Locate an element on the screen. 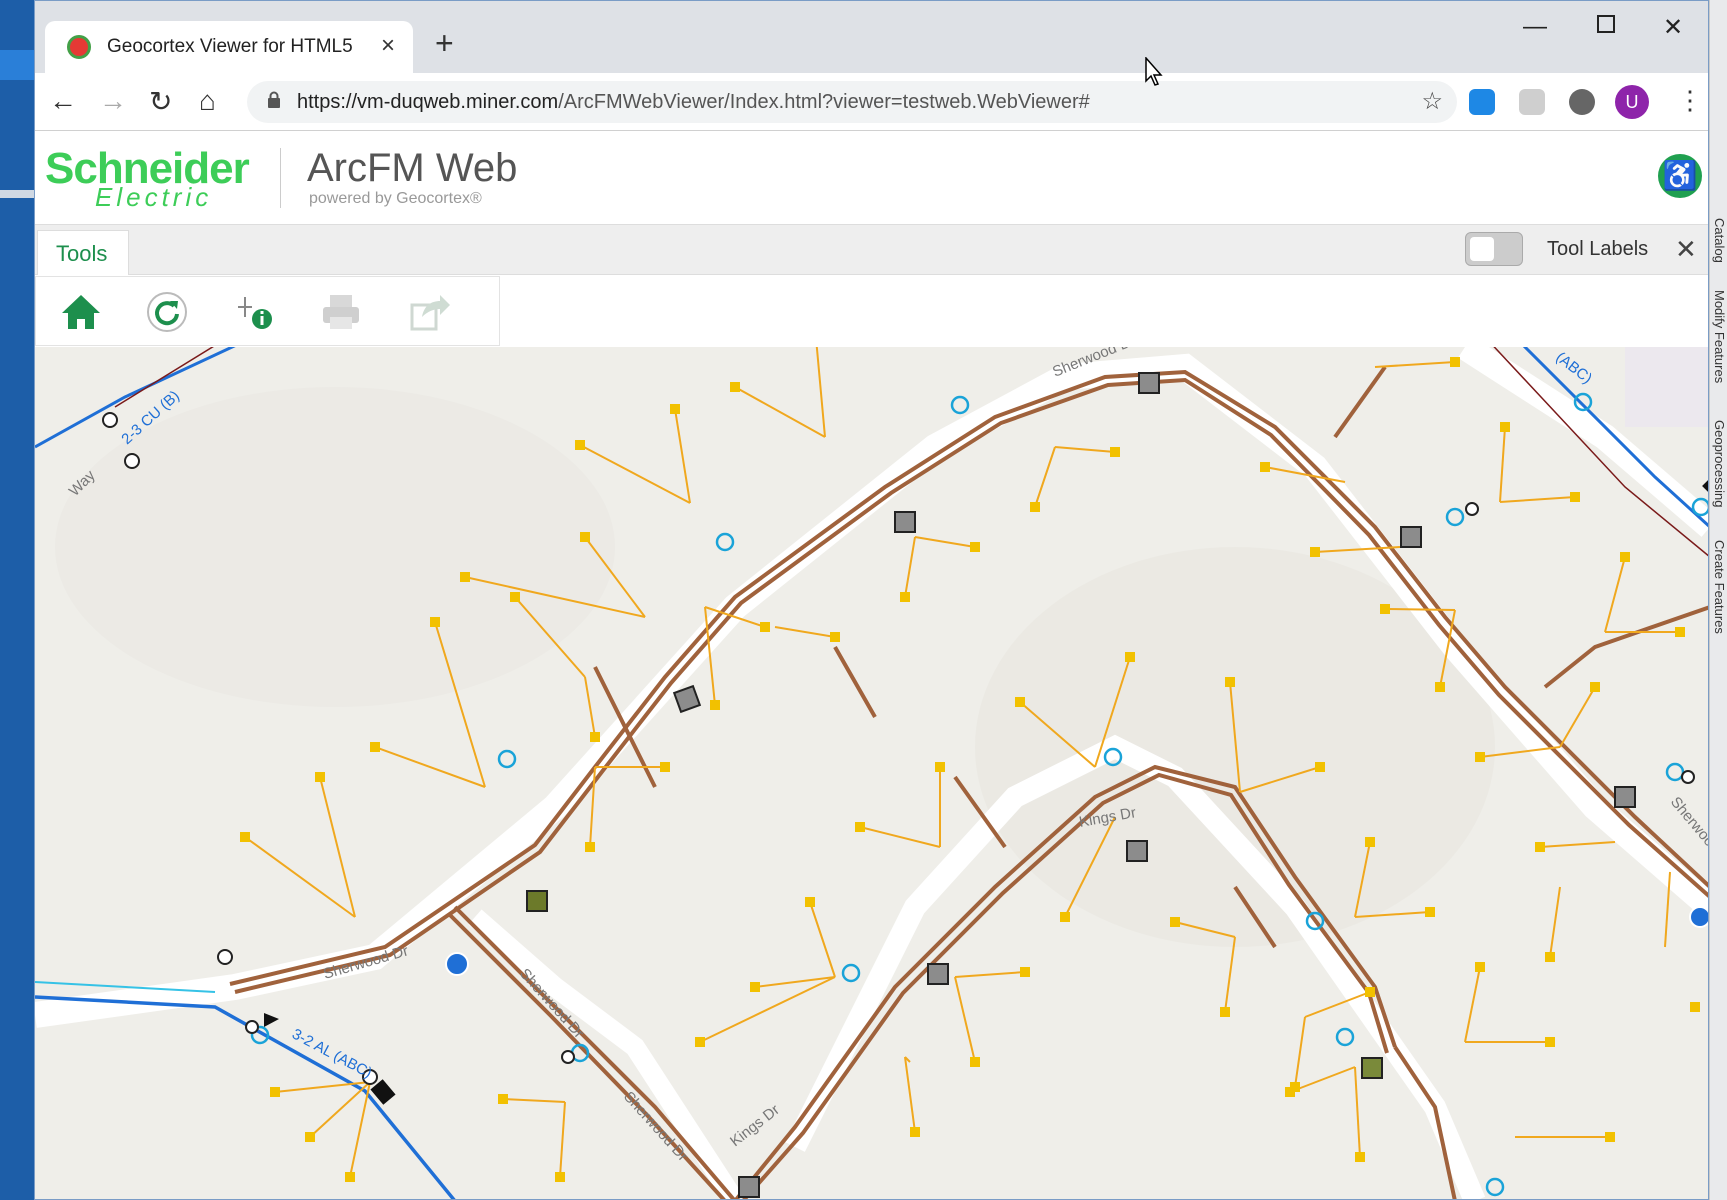 This screenshot has width=1727, height=1200. home-icon is located at coordinates (81, 312).